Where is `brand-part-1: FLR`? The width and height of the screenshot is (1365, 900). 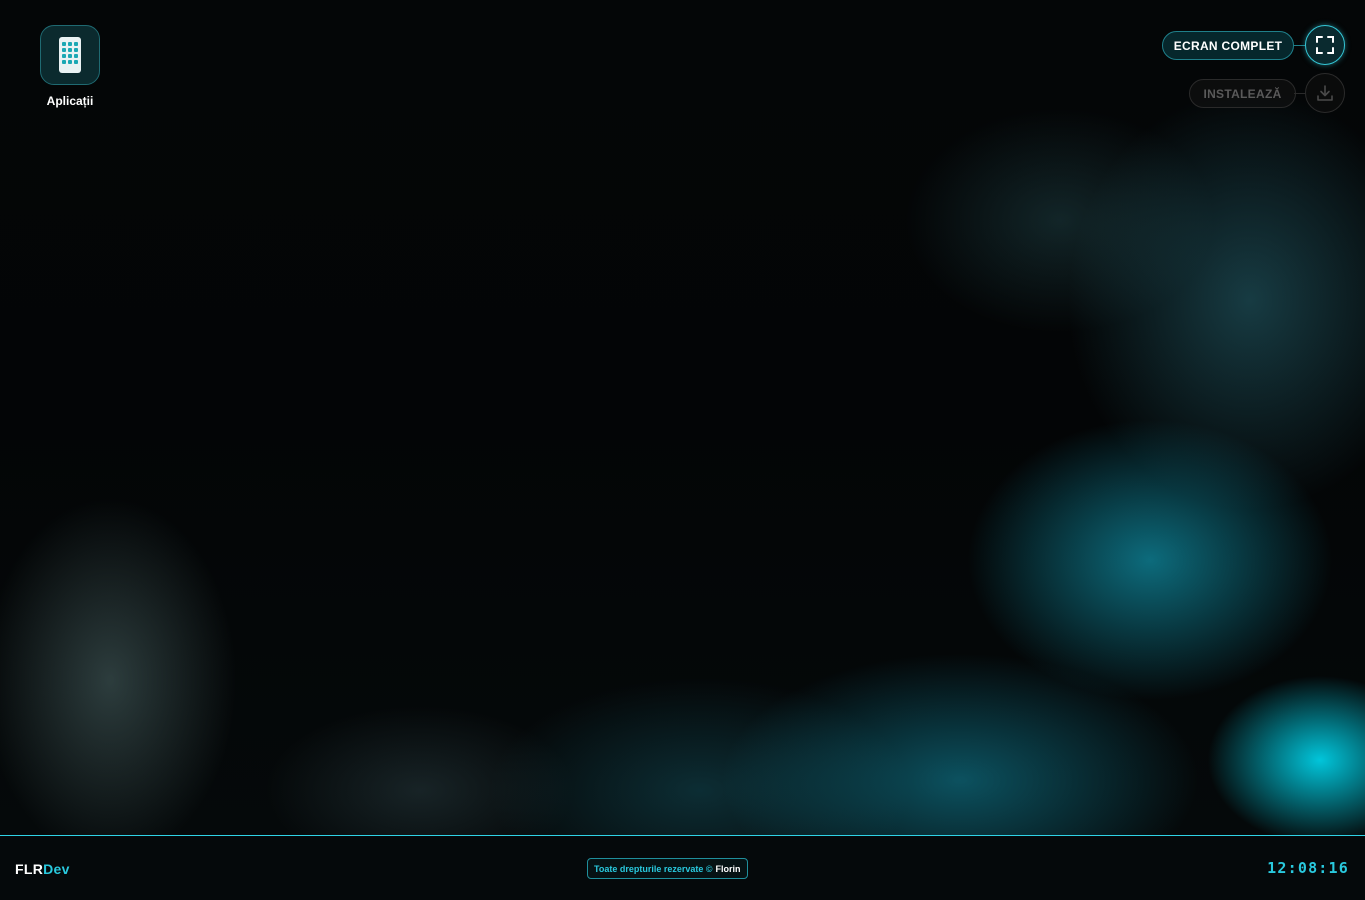
brand-part-1: FLR is located at coordinates (29, 869).